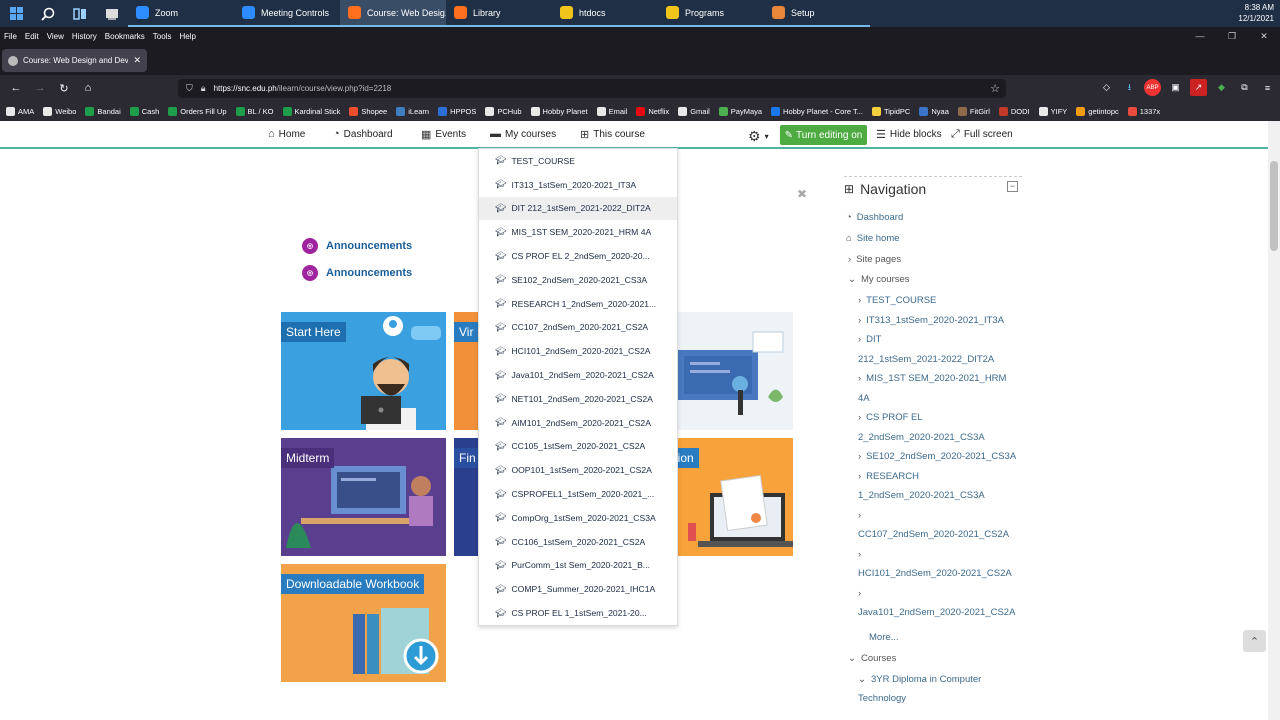 The height and width of the screenshot is (720, 1280). What do you see at coordinates (457, 111) in the screenshot?
I see `bookmark-item: HPPOS` at bounding box center [457, 111].